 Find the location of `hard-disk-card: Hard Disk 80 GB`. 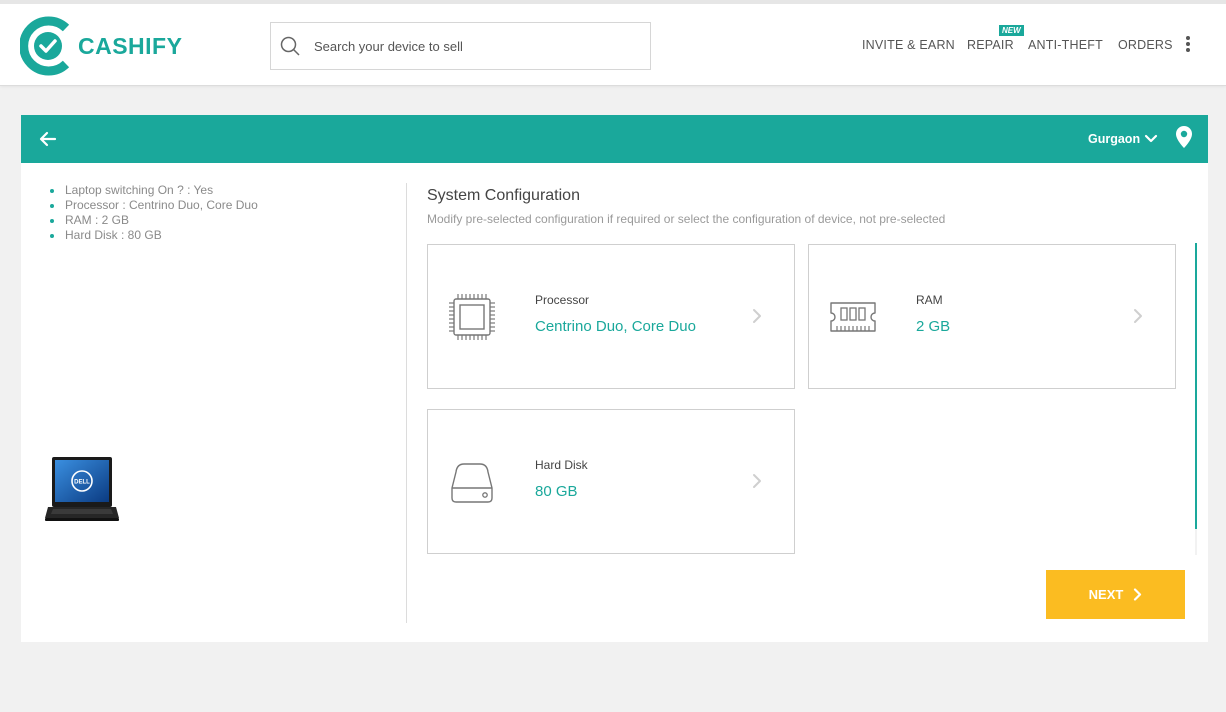

hard-disk-card: Hard Disk 80 GB is located at coordinates (611, 481).